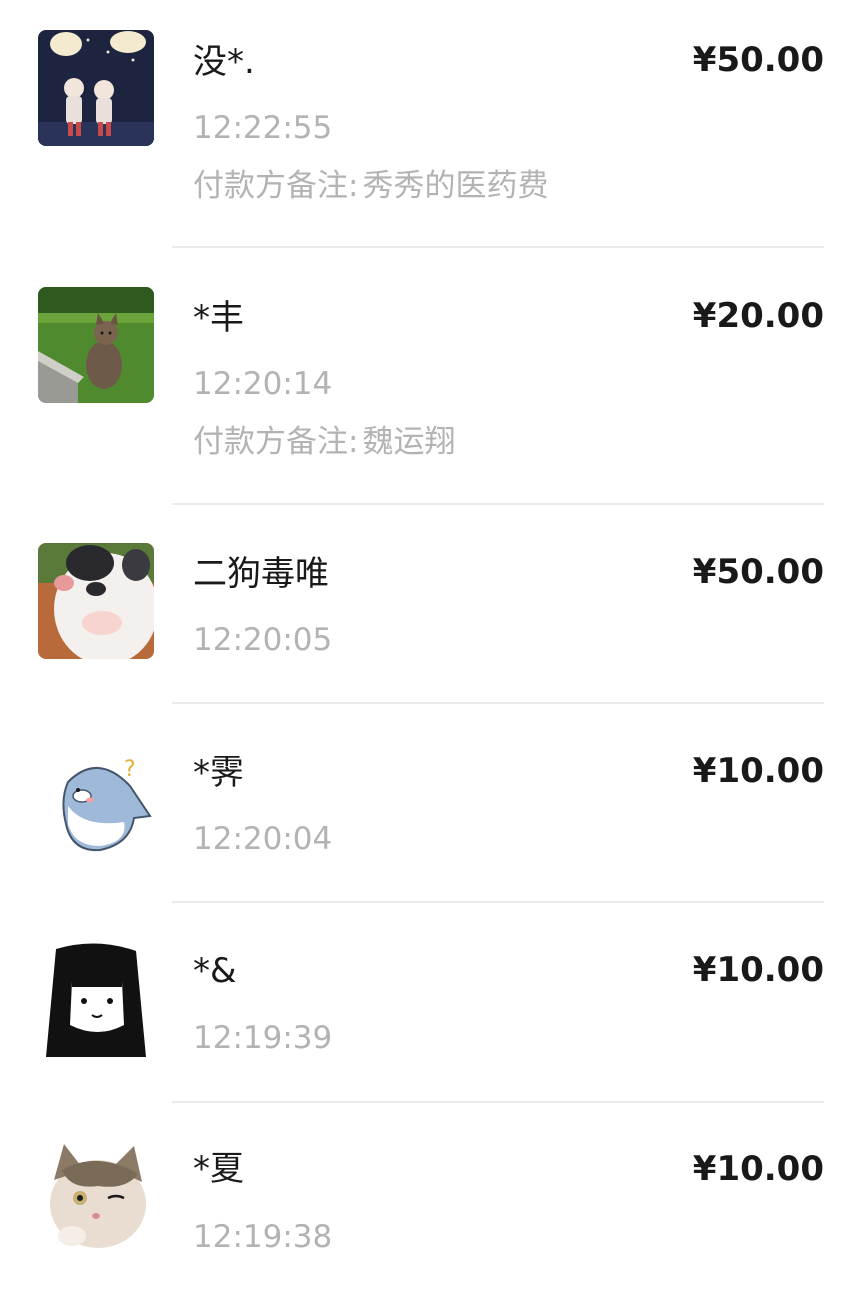 The width and height of the screenshot is (864, 1294). I want to click on payer-name: 没*., so click(224, 62).